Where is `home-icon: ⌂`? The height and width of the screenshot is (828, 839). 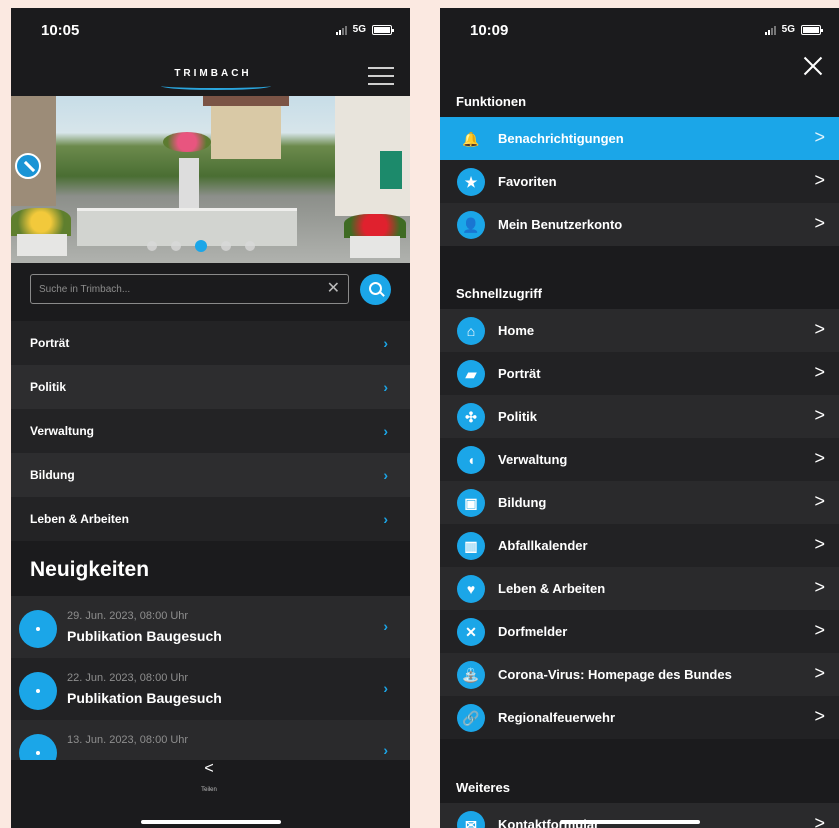
home-icon: ⌂ is located at coordinates (471, 331).